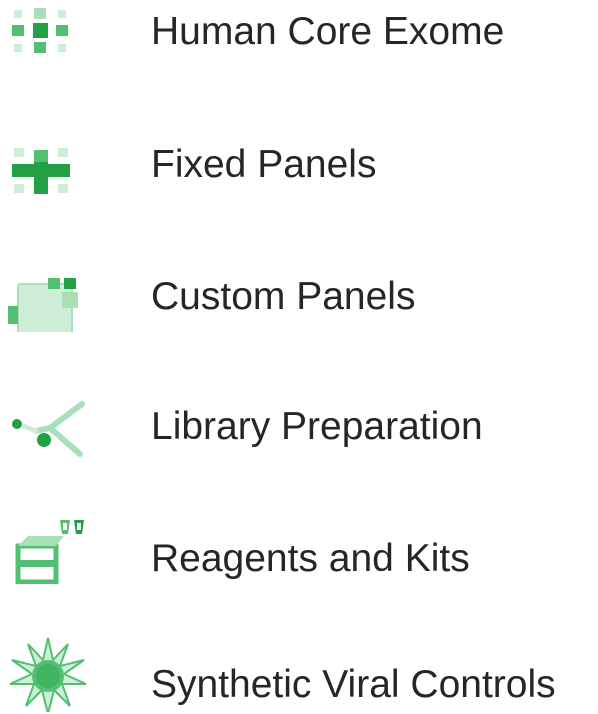  I want to click on menu-item-label: Library Preparation, so click(317, 426).